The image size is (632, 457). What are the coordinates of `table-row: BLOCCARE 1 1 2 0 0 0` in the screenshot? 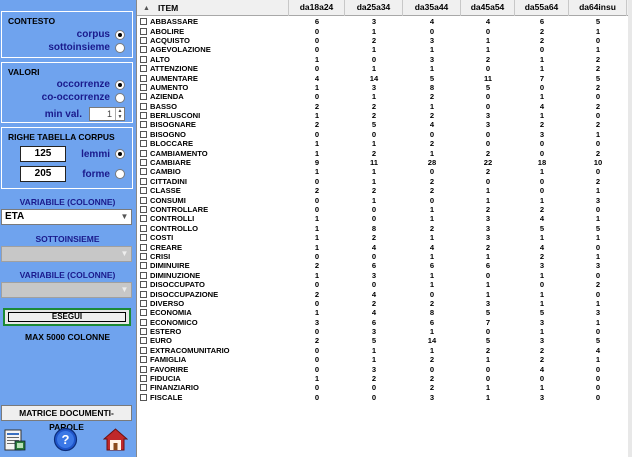 It's located at (384, 143).